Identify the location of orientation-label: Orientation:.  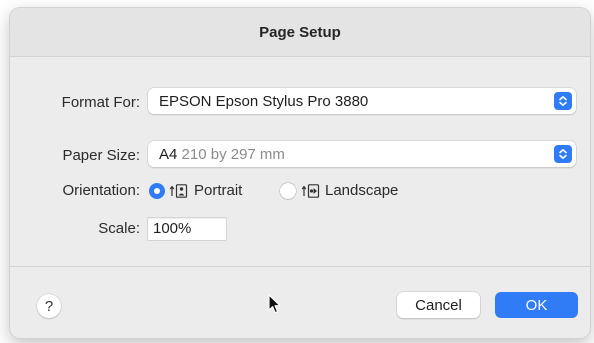
(101, 190).